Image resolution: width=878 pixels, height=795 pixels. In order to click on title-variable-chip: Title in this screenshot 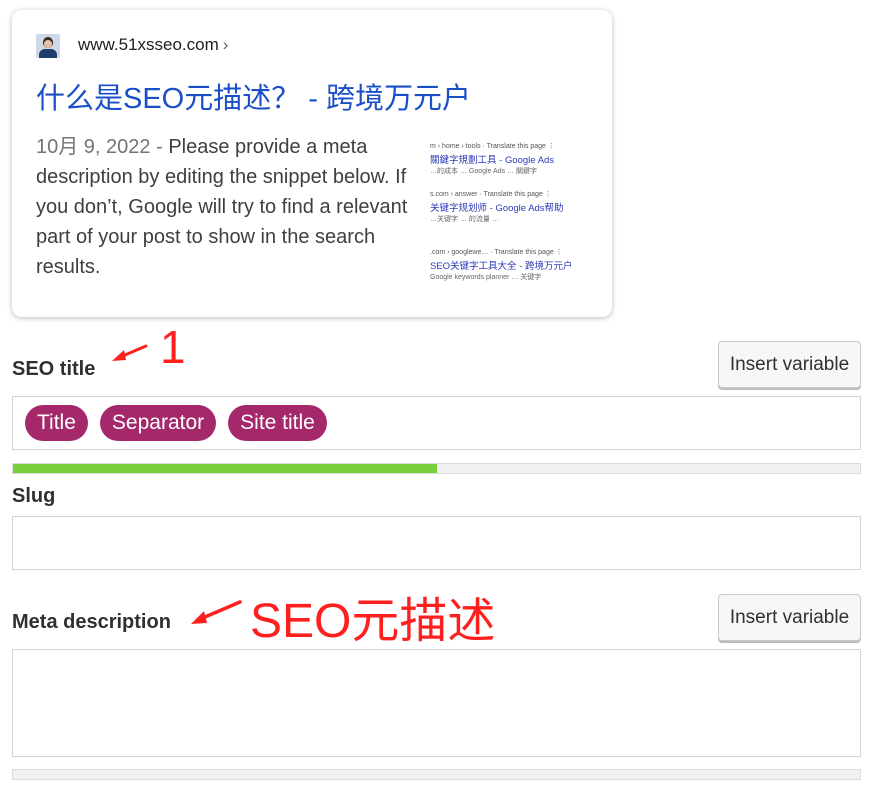, I will do `click(56, 423)`.